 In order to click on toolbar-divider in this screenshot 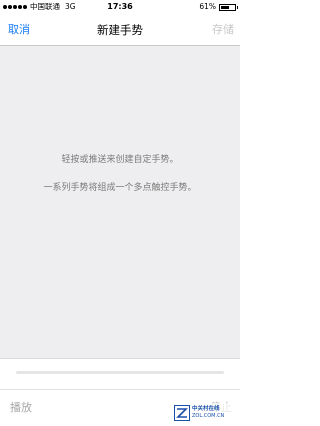, I will do `click(120, 389)`.